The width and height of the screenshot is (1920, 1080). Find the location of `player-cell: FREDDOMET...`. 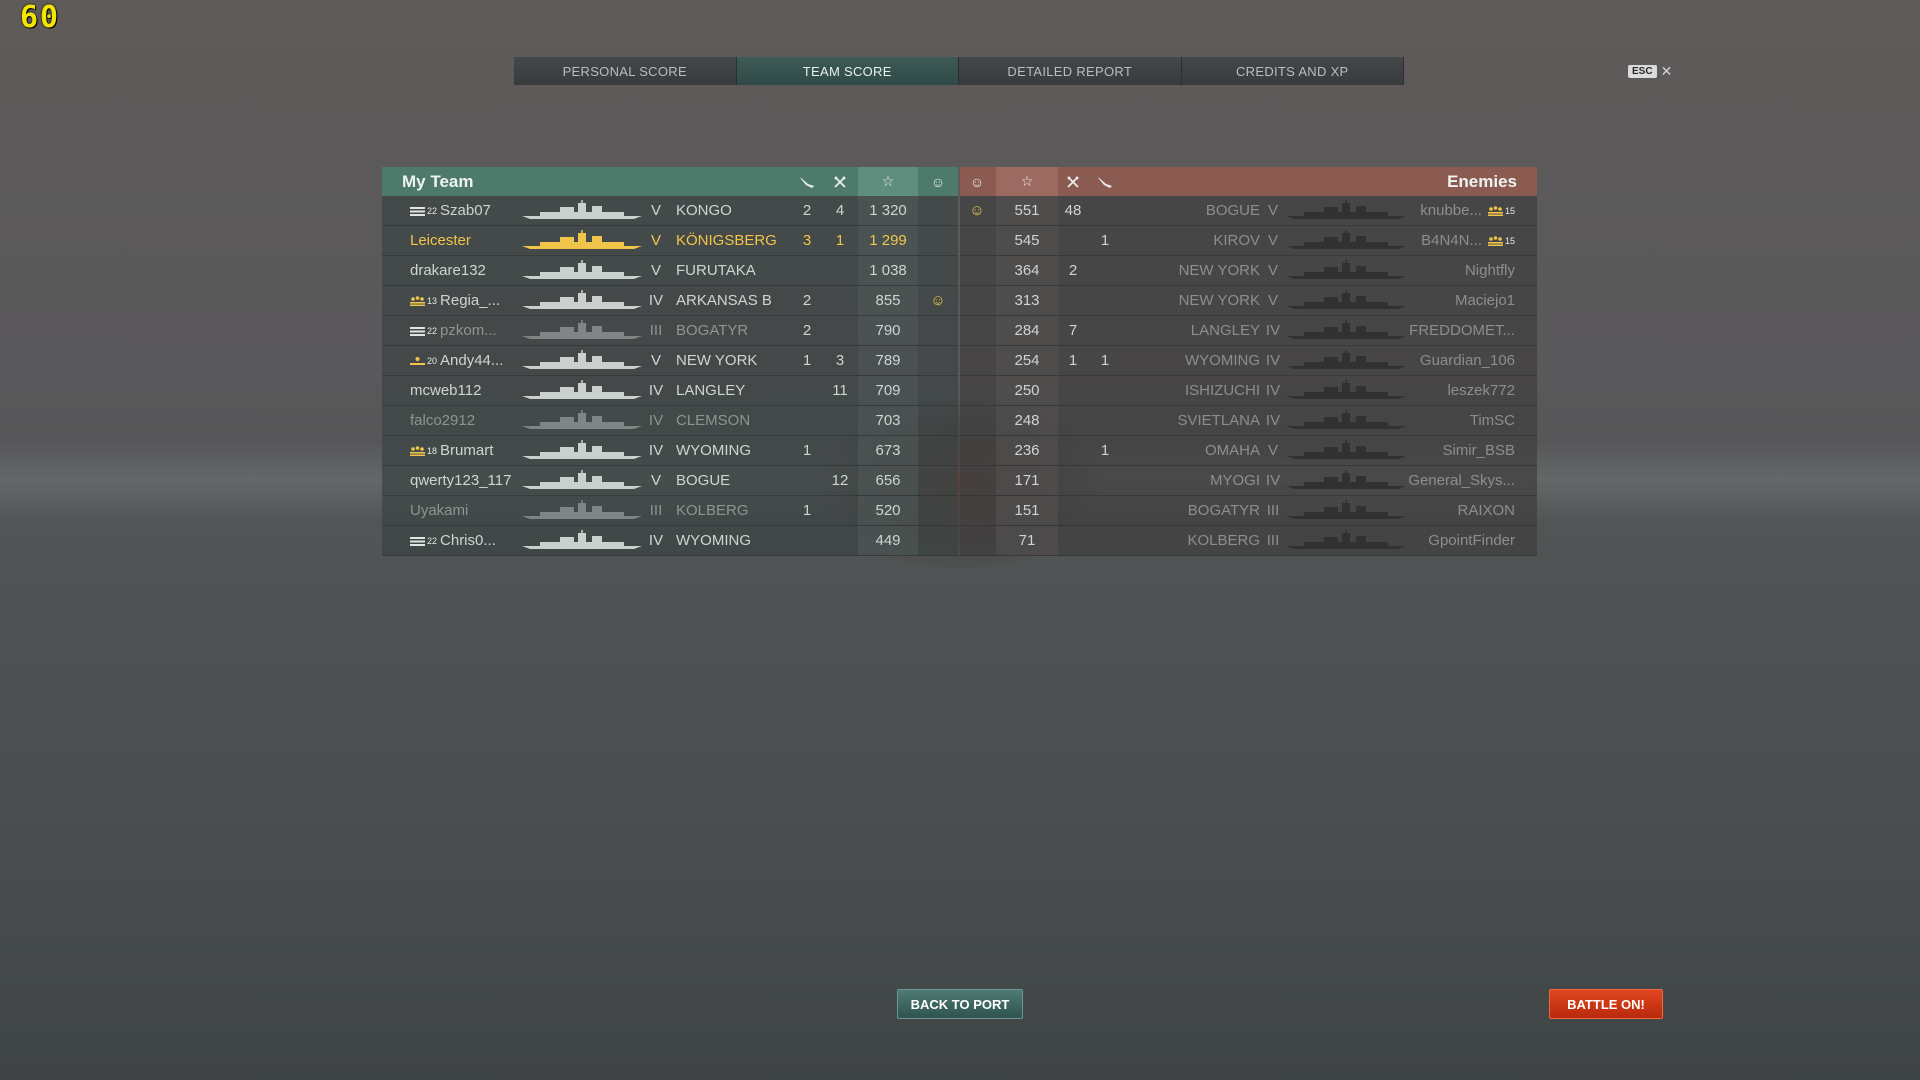

player-cell: FREDDOMET... is located at coordinates (1462, 330).